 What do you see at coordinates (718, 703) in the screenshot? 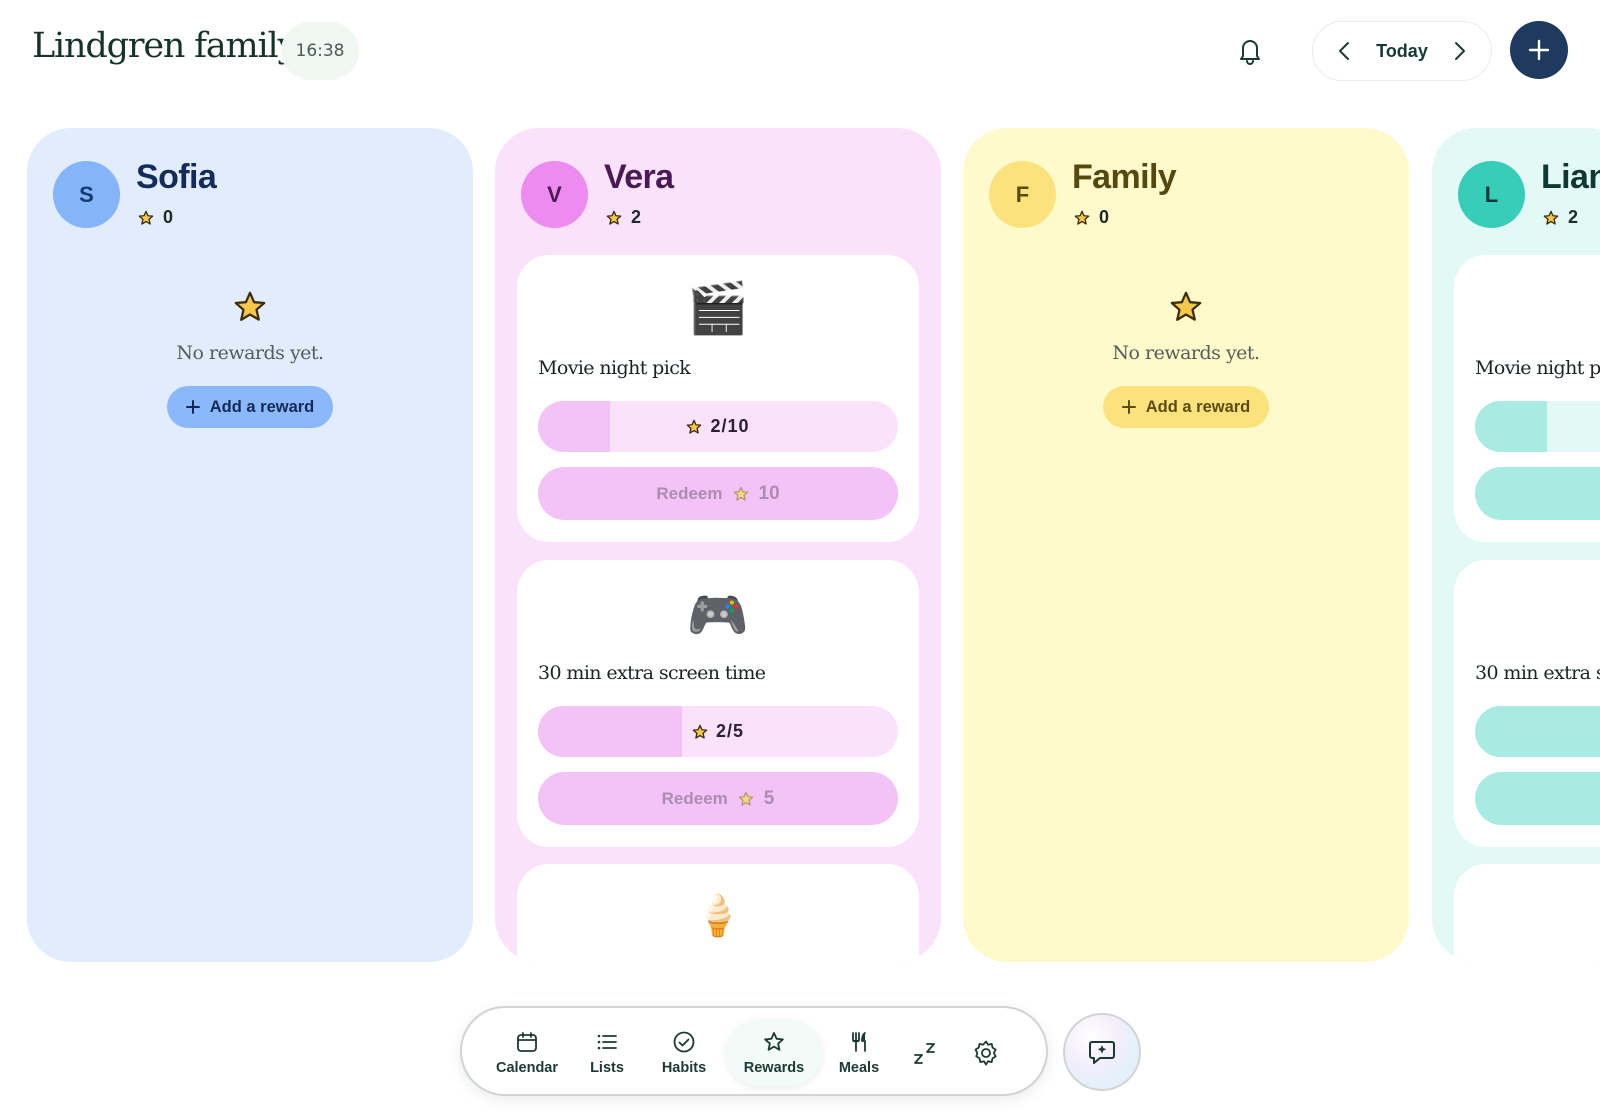
I see `reward-card: 🎮 30 min extra screen time 2/5 Redeem 5` at bounding box center [718, 703].